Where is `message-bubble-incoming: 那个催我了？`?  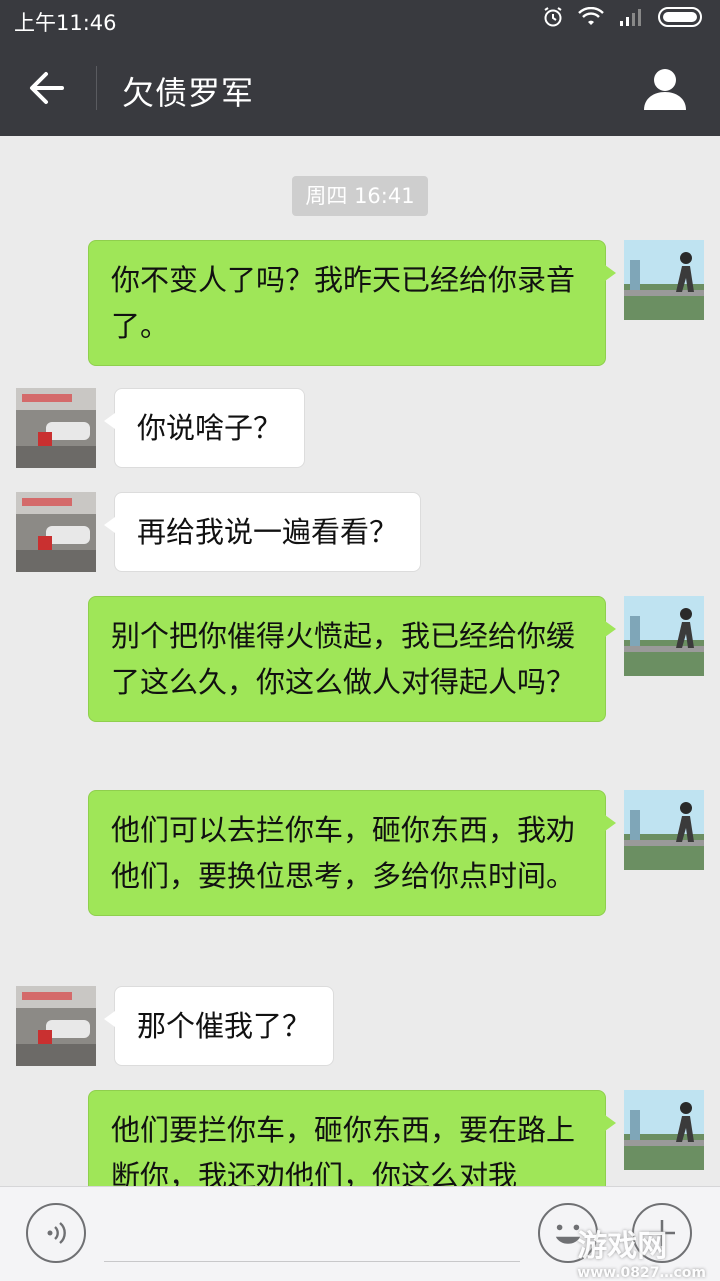
message-bubble-incoming: 那个催我了？ is located at coordinates (219, 1026).